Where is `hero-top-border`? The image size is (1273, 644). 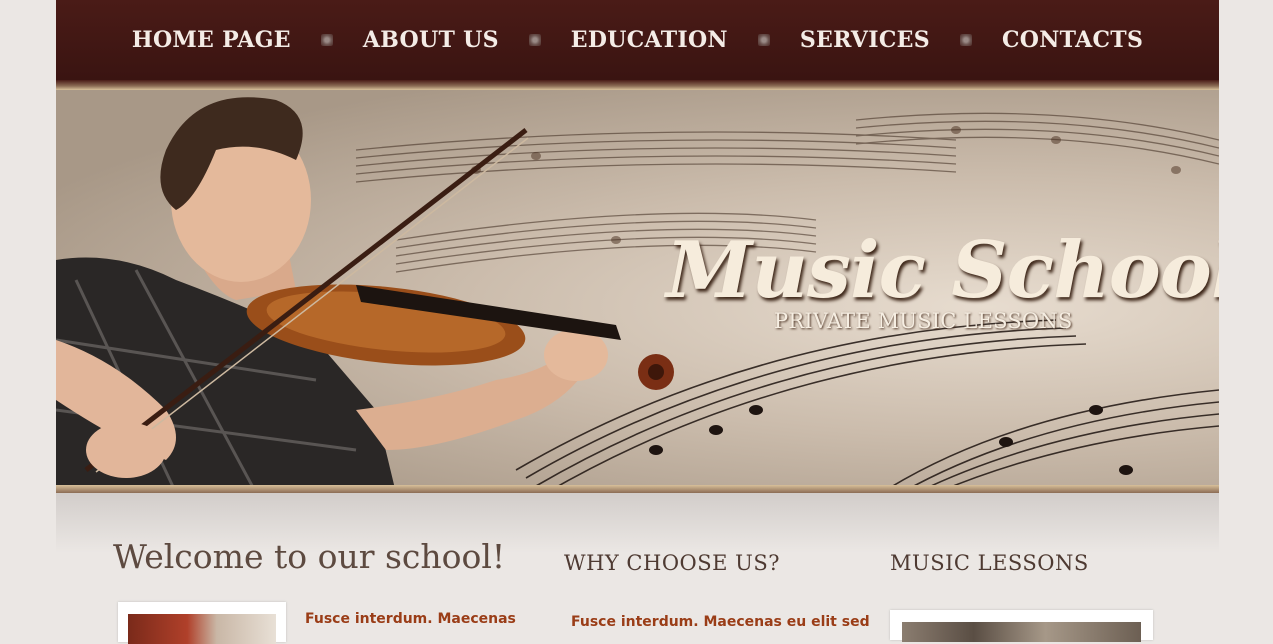 hero-top-border is located at coordinates (637, 85).